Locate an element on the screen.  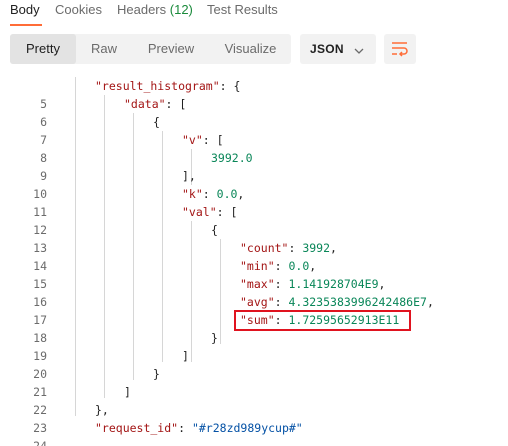
wrap-lines-icon is located at coordinates (400, 49).